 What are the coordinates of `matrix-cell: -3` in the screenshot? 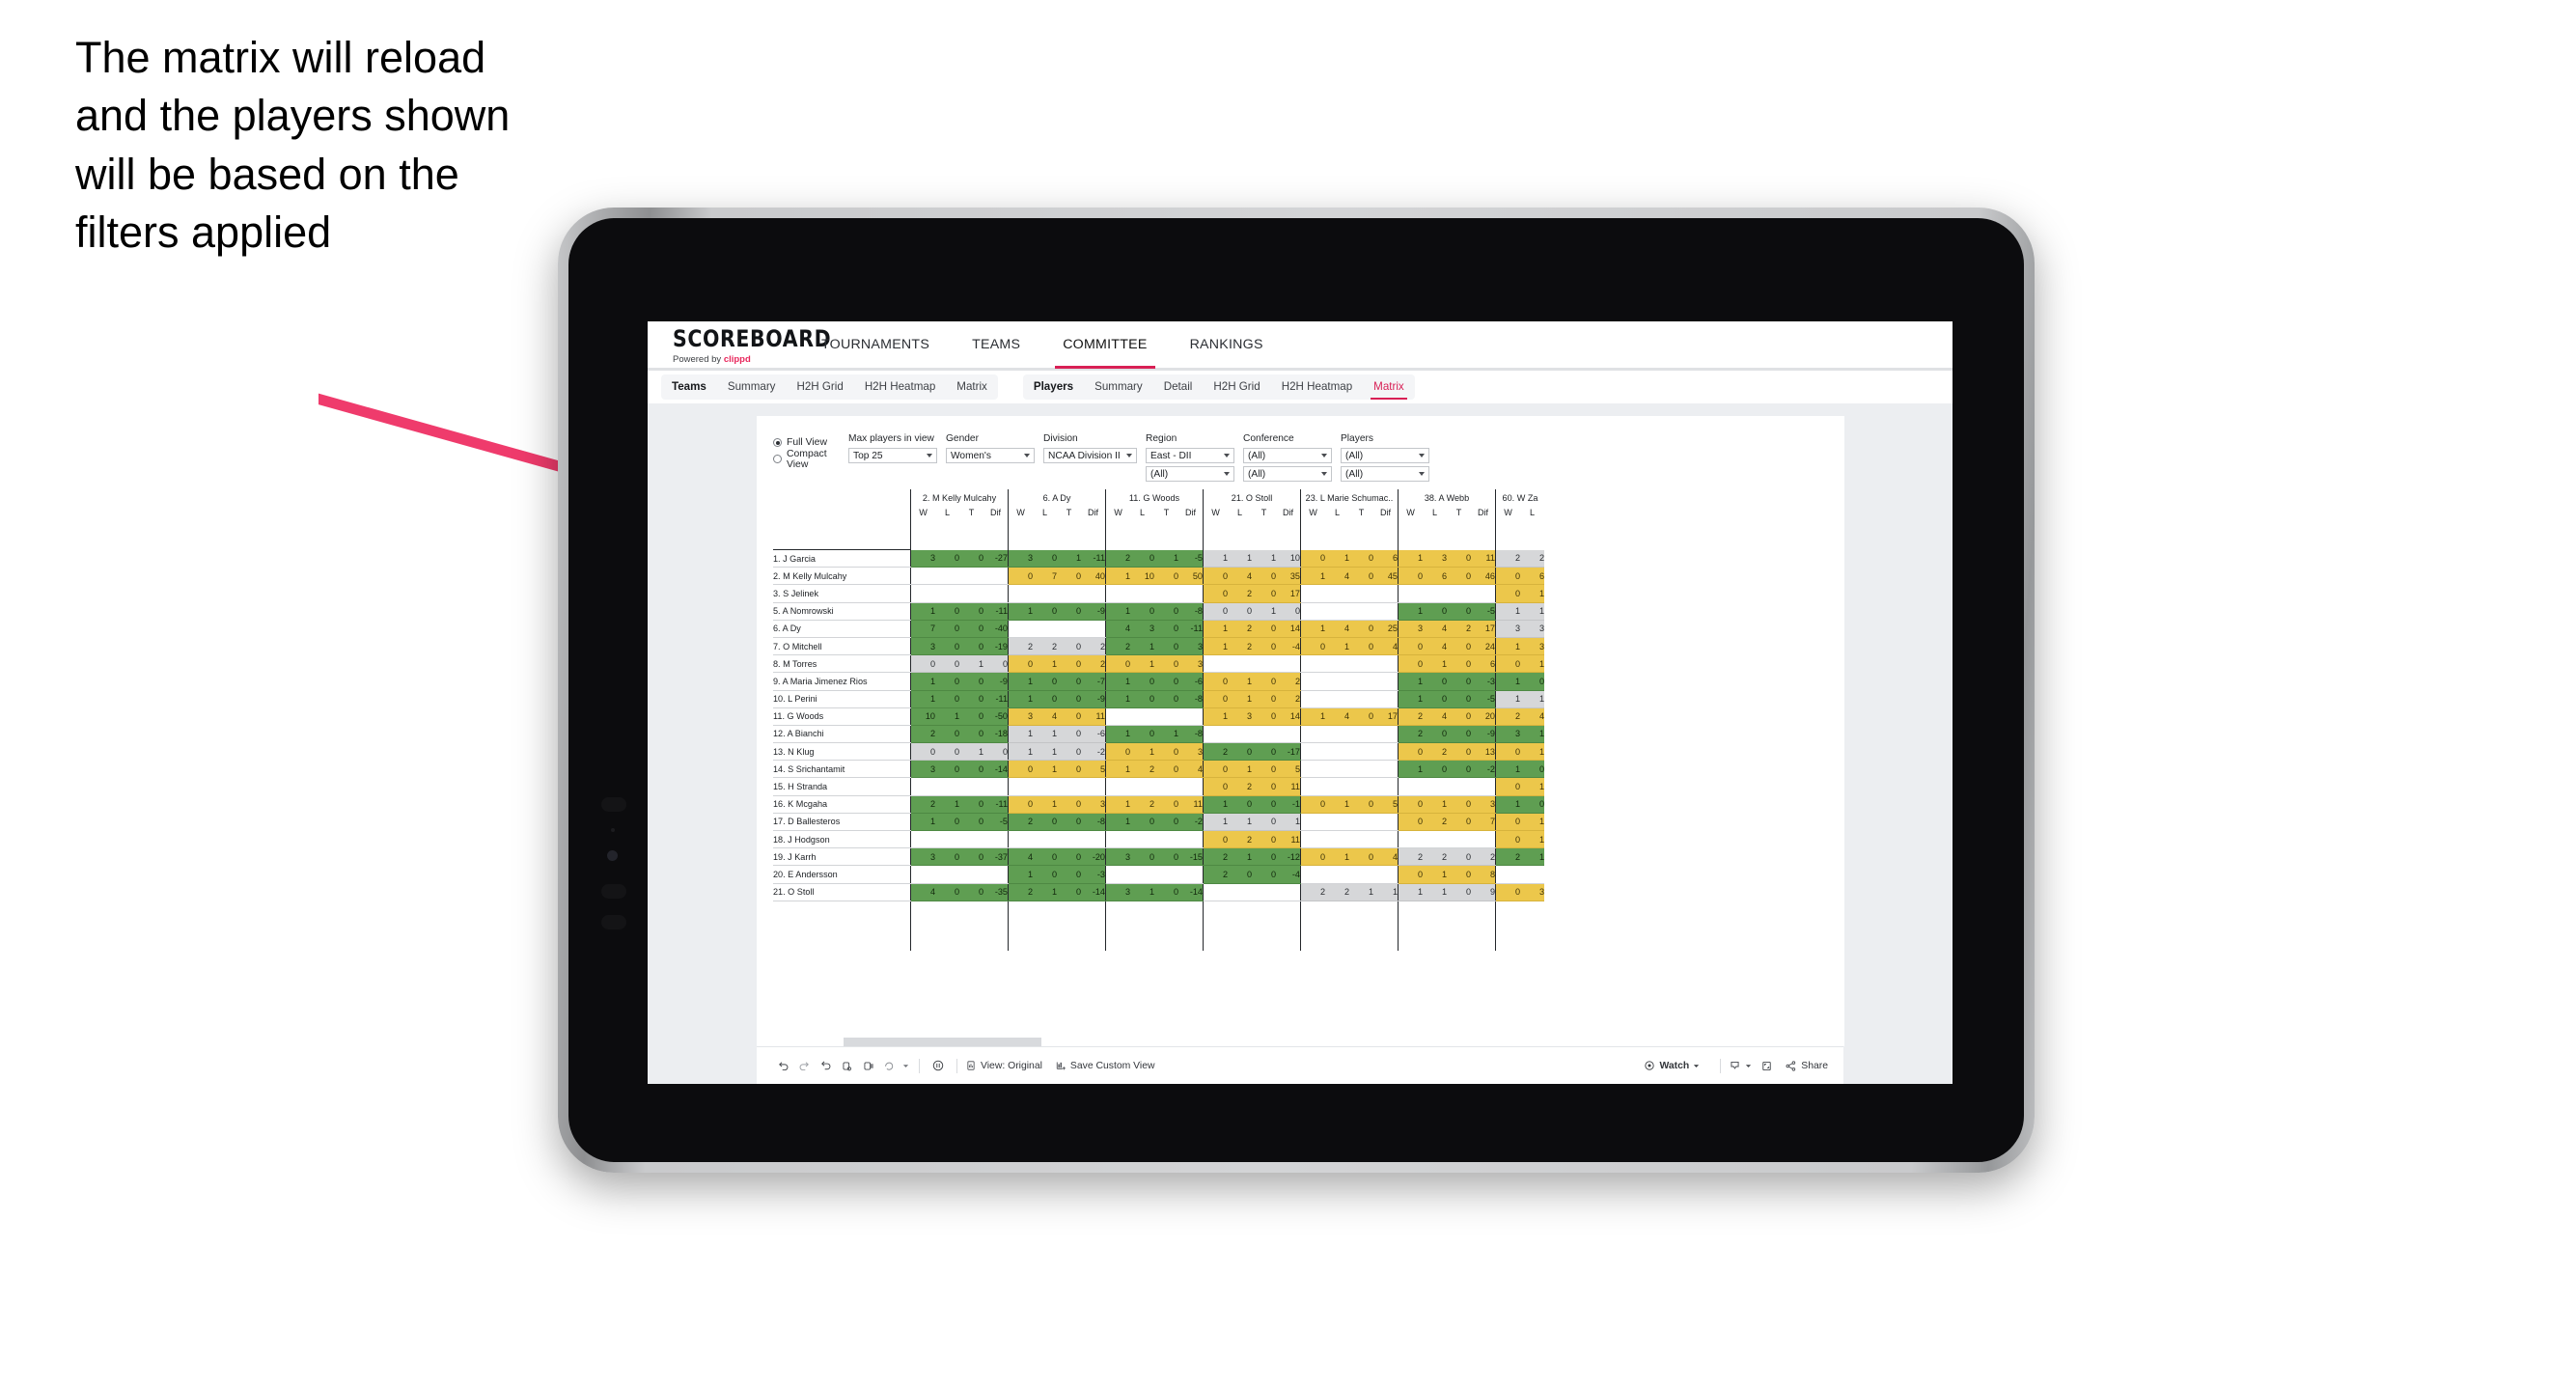 It's located at (1483, 681).